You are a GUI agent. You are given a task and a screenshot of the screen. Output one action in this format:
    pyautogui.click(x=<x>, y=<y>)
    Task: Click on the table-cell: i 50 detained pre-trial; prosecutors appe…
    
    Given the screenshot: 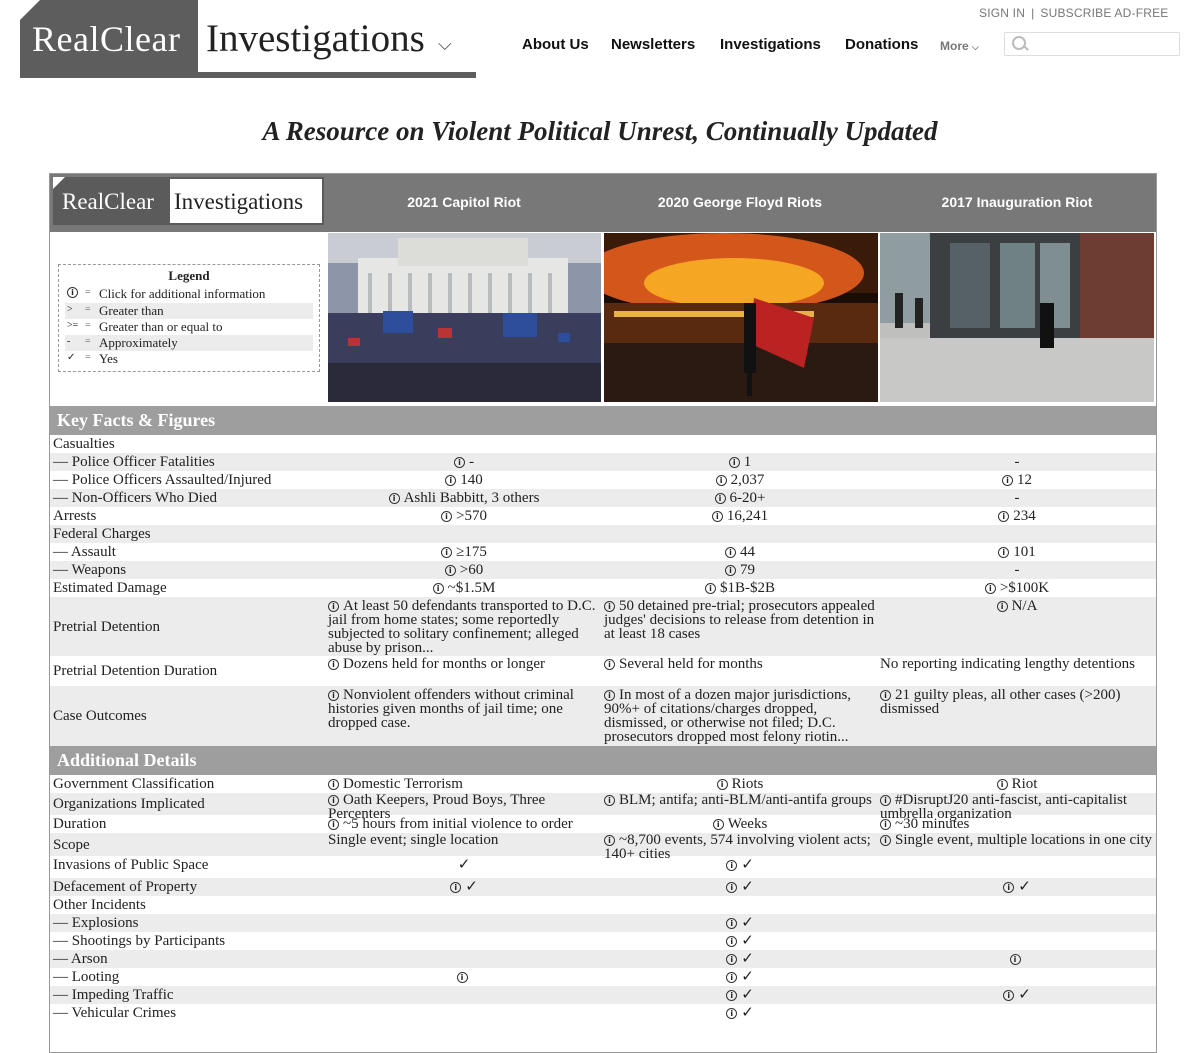 What is the action you would take?
    pyautogui.click(x=740, y=620)
    